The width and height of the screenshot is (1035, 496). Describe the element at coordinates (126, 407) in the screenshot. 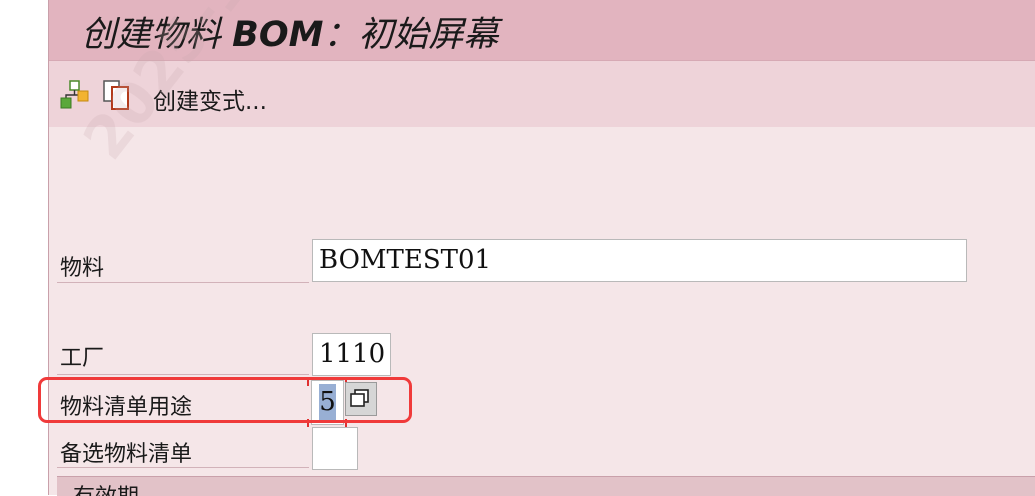

I see `bom-usage-label: 物料清单用途` at that location.